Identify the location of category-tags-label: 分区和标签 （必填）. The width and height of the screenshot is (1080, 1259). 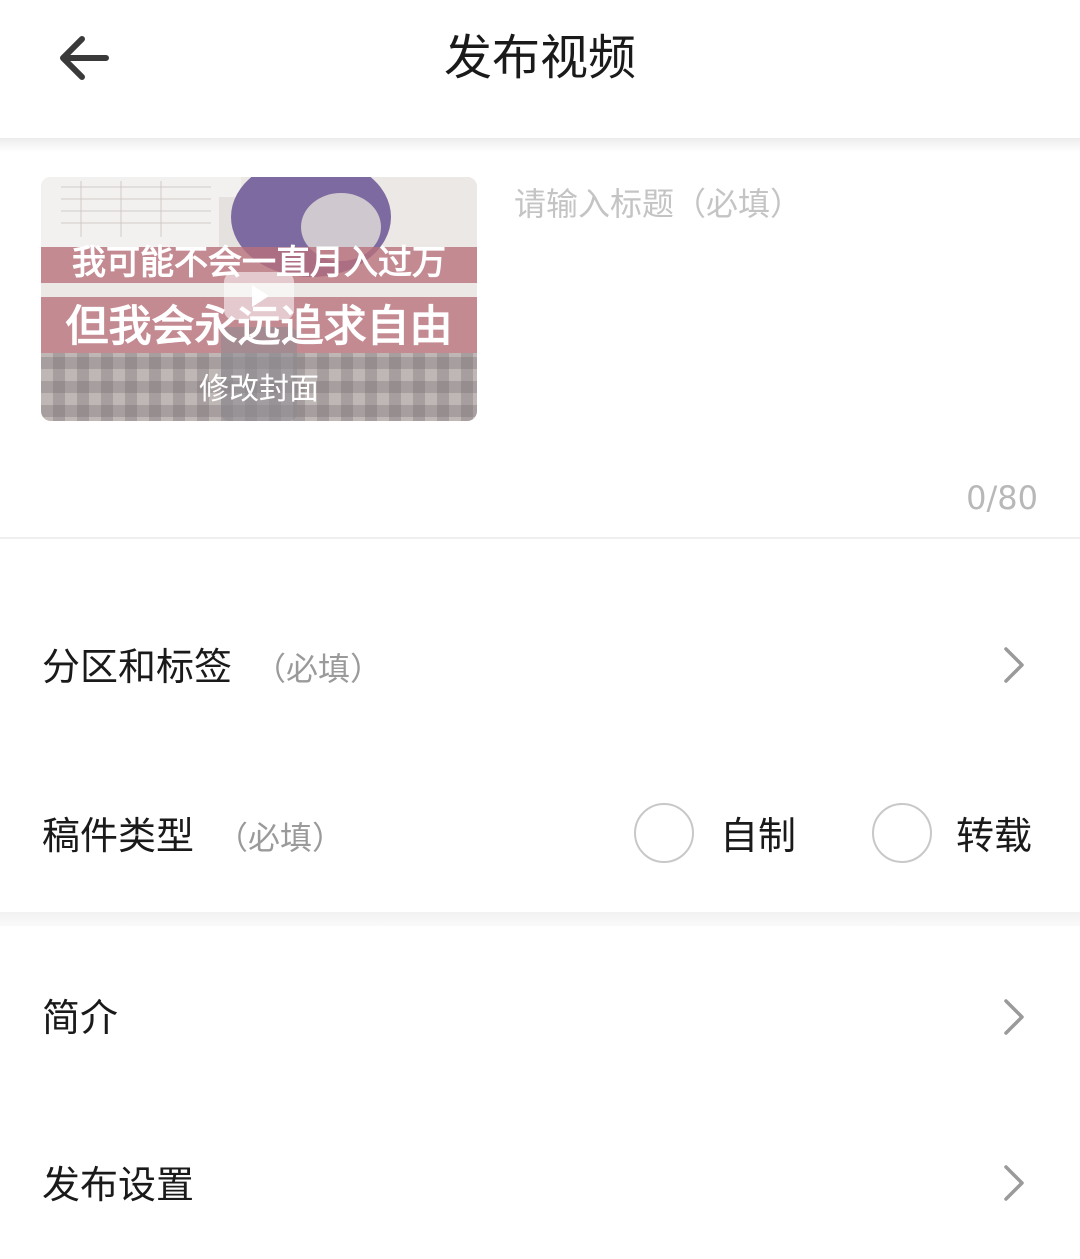
(212, 668).